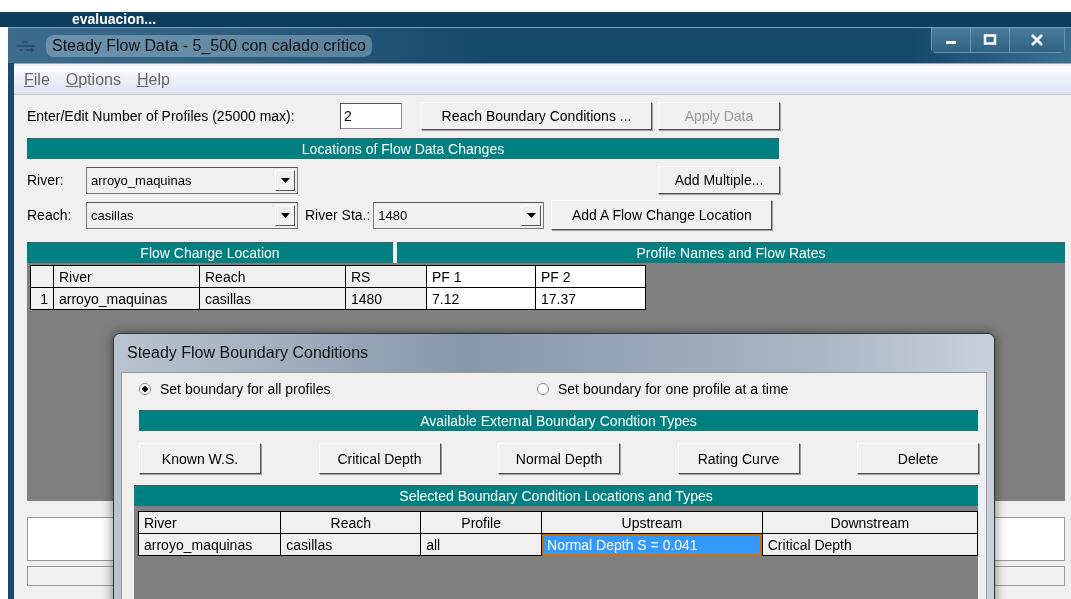 The width and height of the screenshot is (1071, 599). I want to click on section-header: Locations of Flow Data Changes, so click(403, 148).